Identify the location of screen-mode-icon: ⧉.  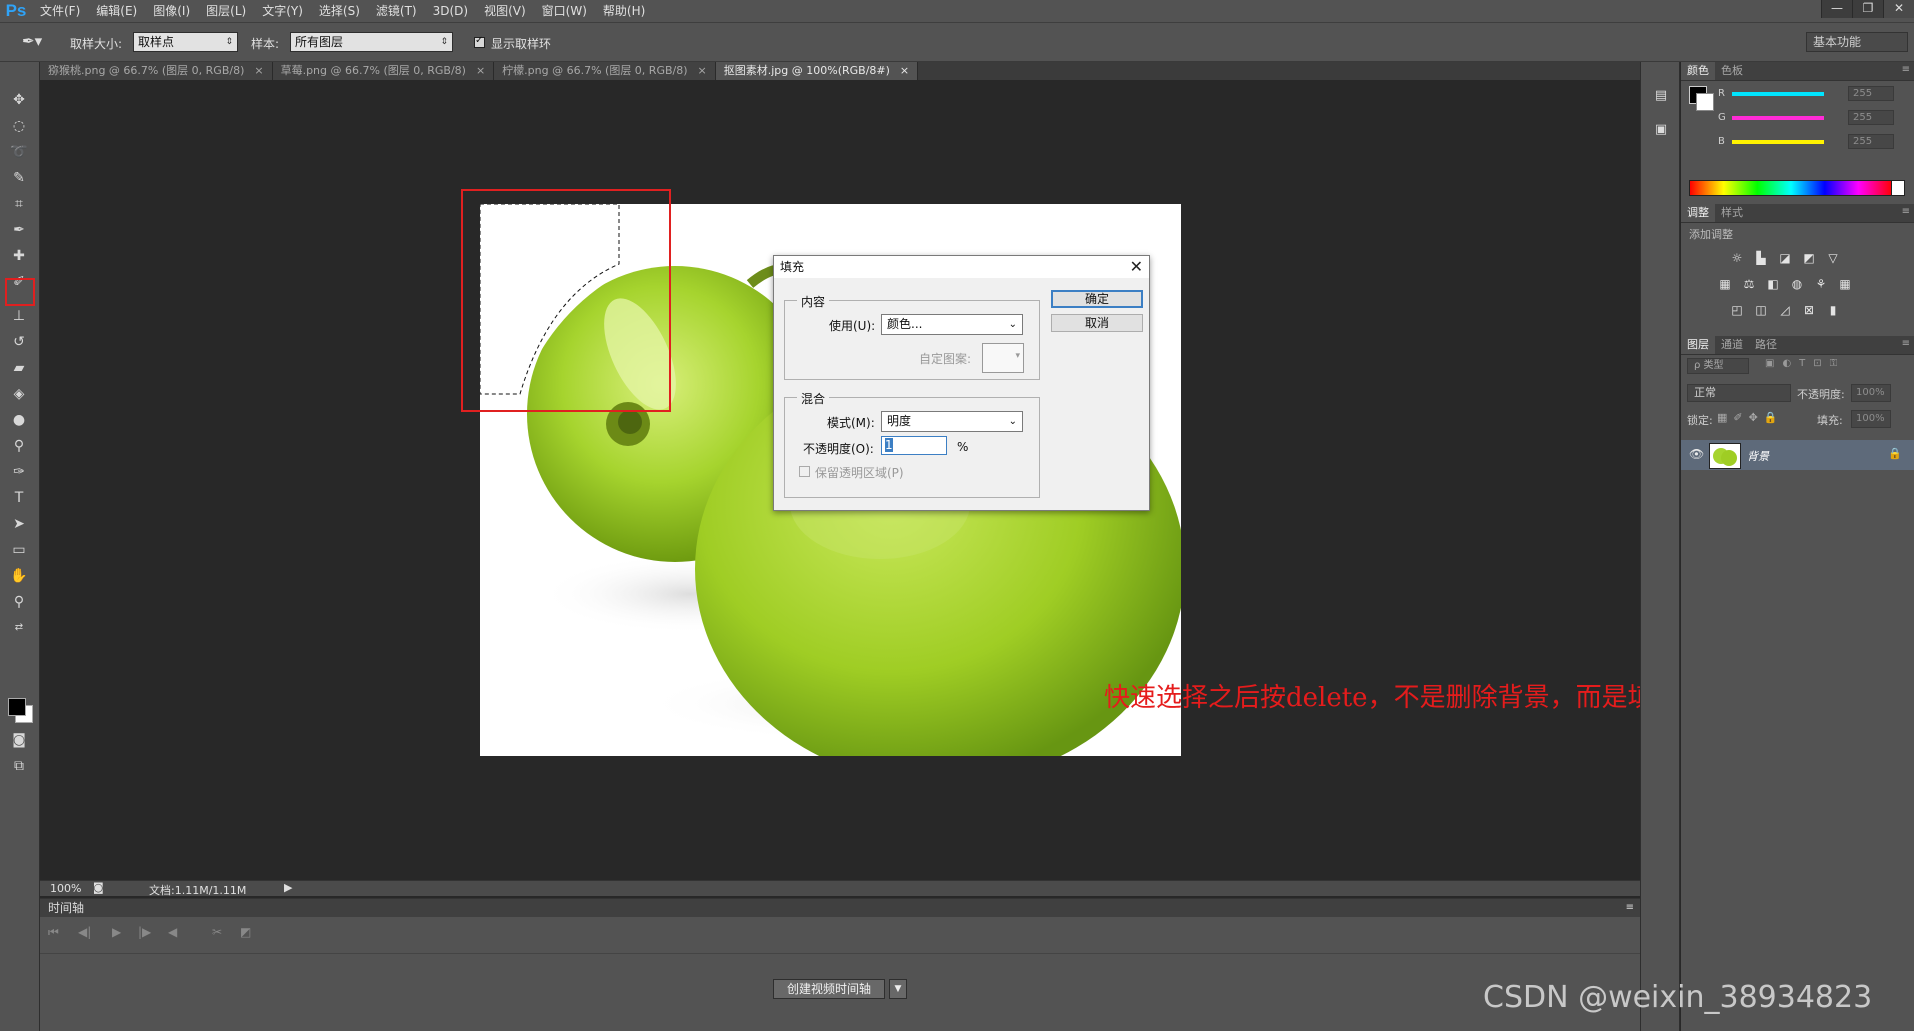
(19, 766).